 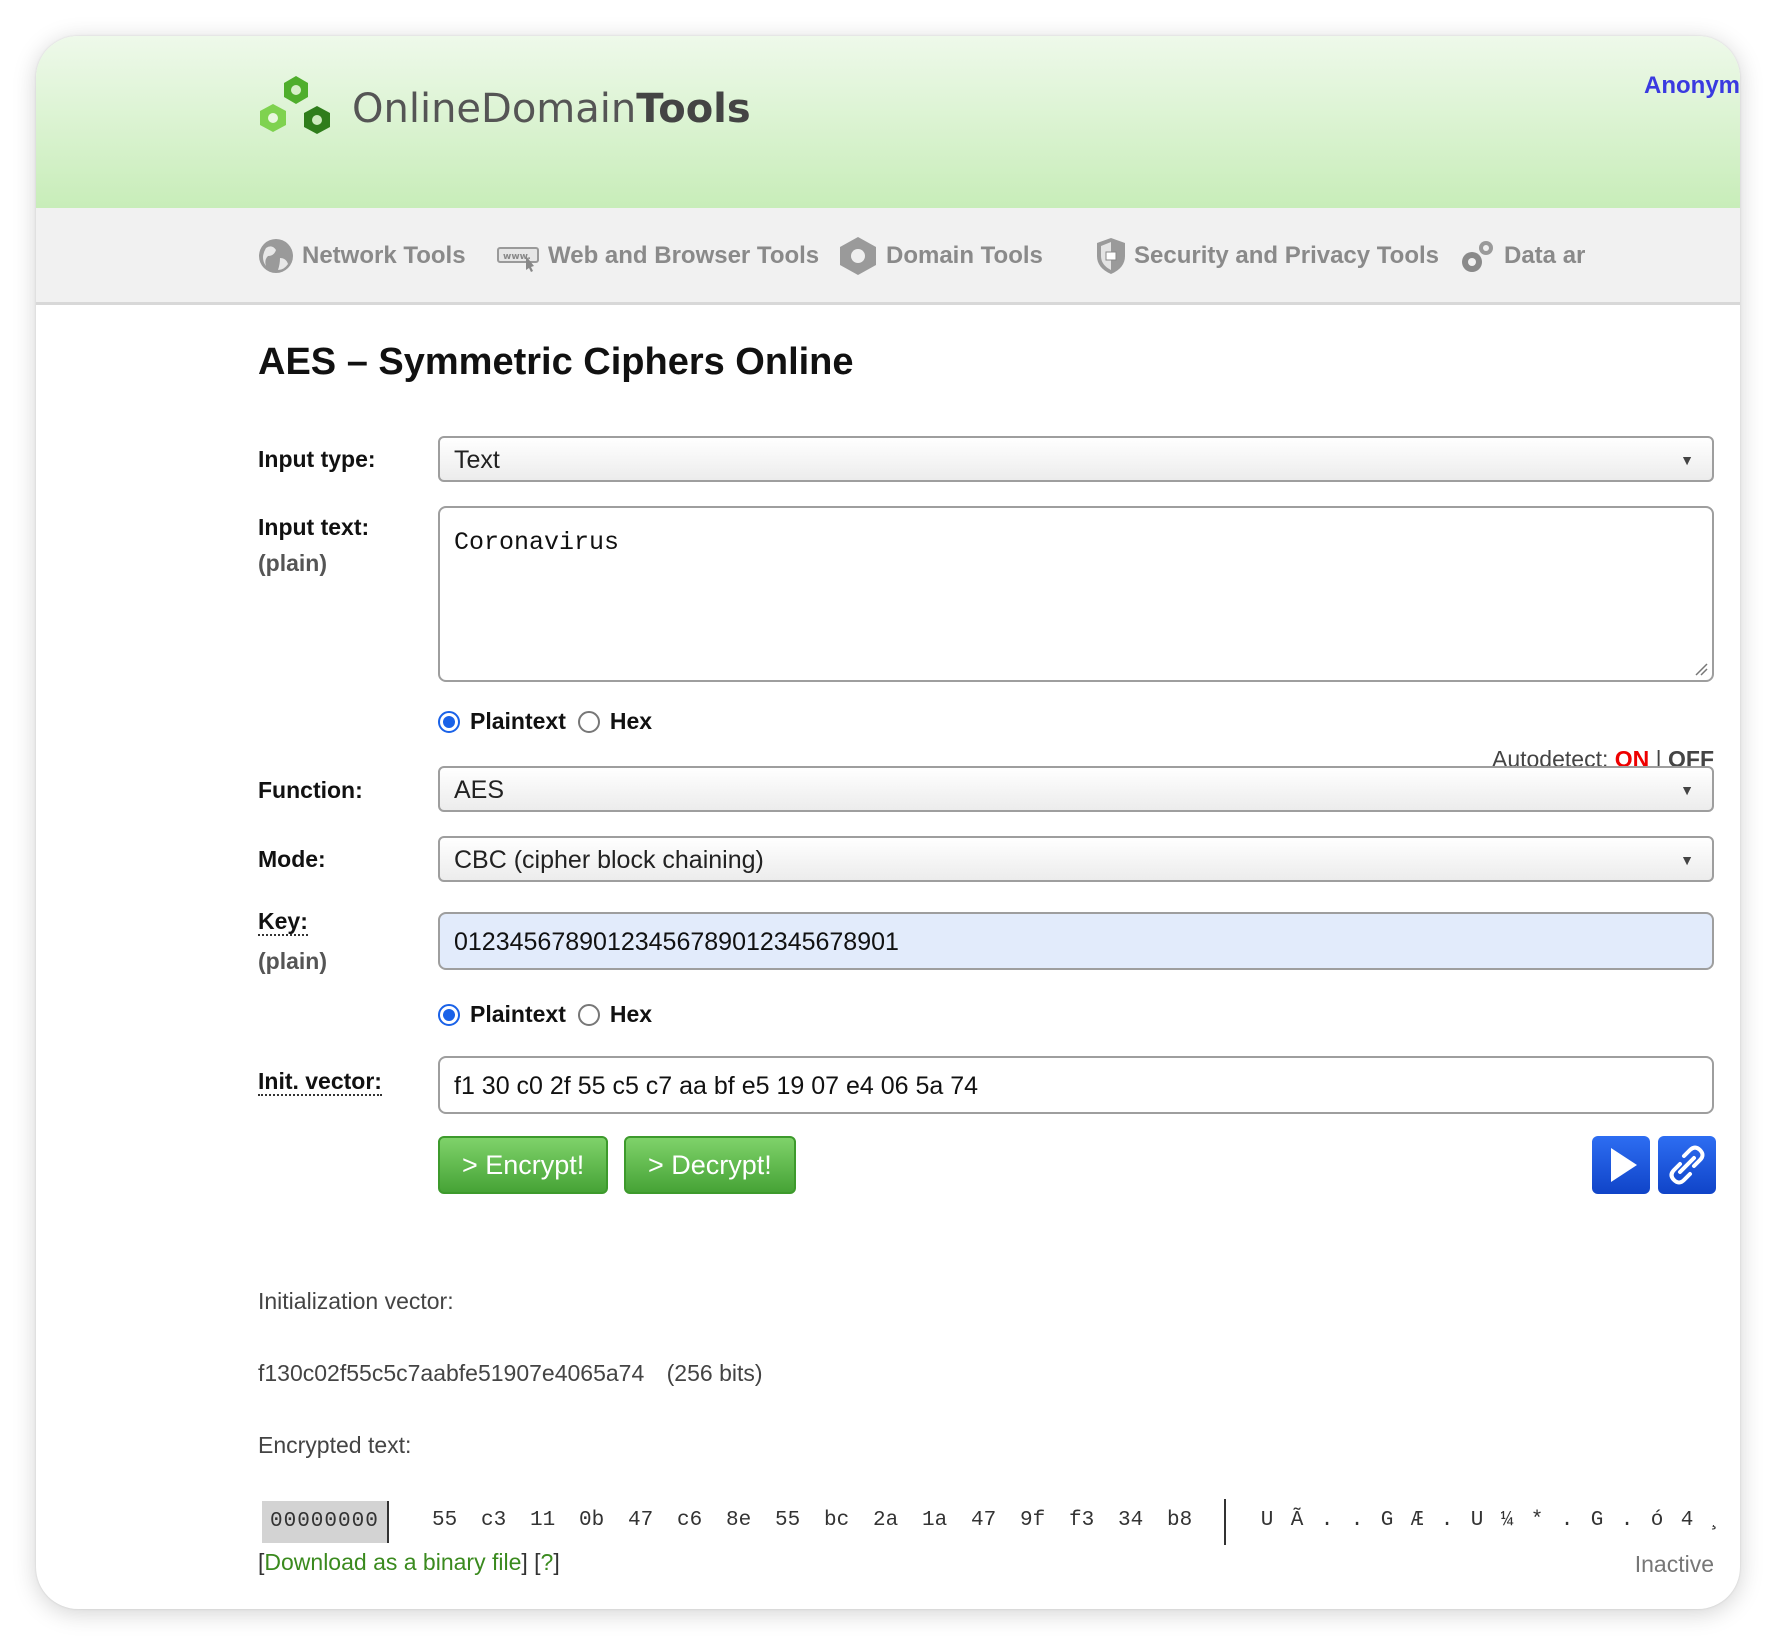 I want to click on mode-value: CBC (cipher block chaining), so click(x=609, y=860).